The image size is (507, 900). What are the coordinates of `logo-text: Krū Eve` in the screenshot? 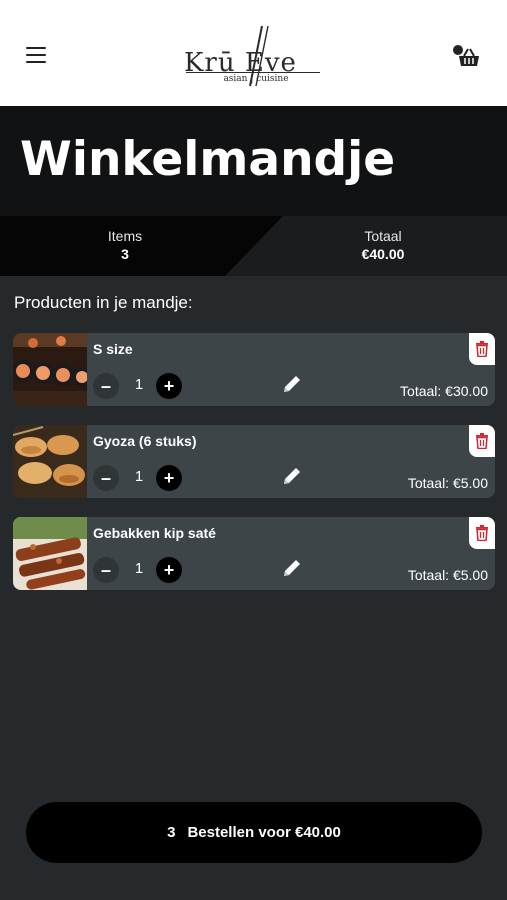 It's located at (240, 63).